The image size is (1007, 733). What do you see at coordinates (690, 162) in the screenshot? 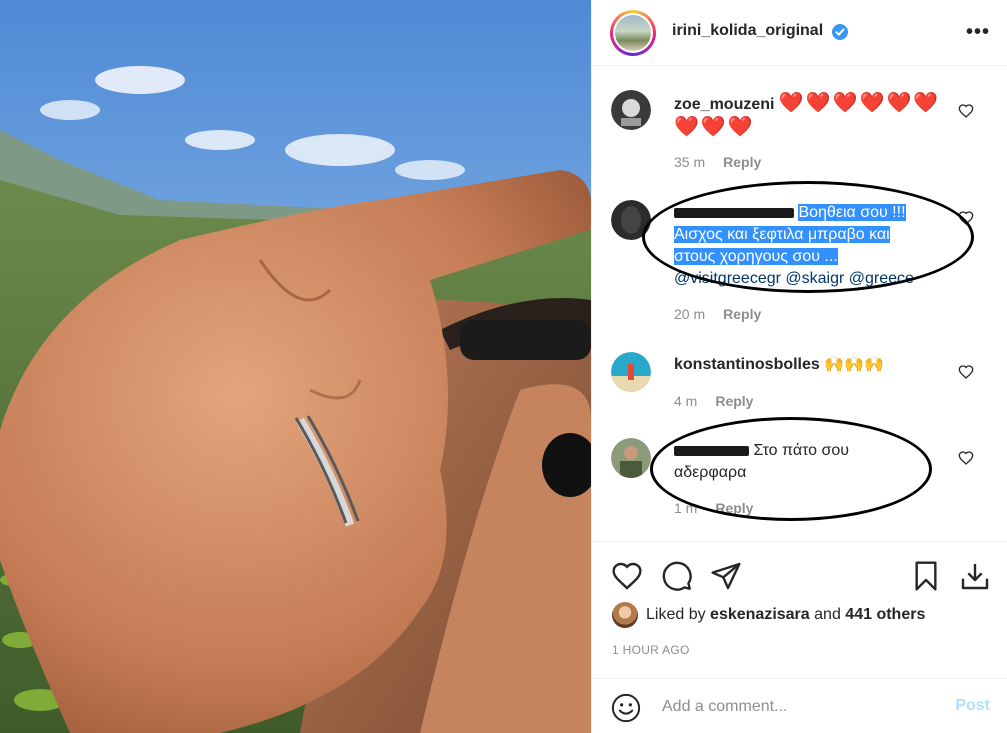
I see `comment-time: 35 m` at bounding box center [690, 162].